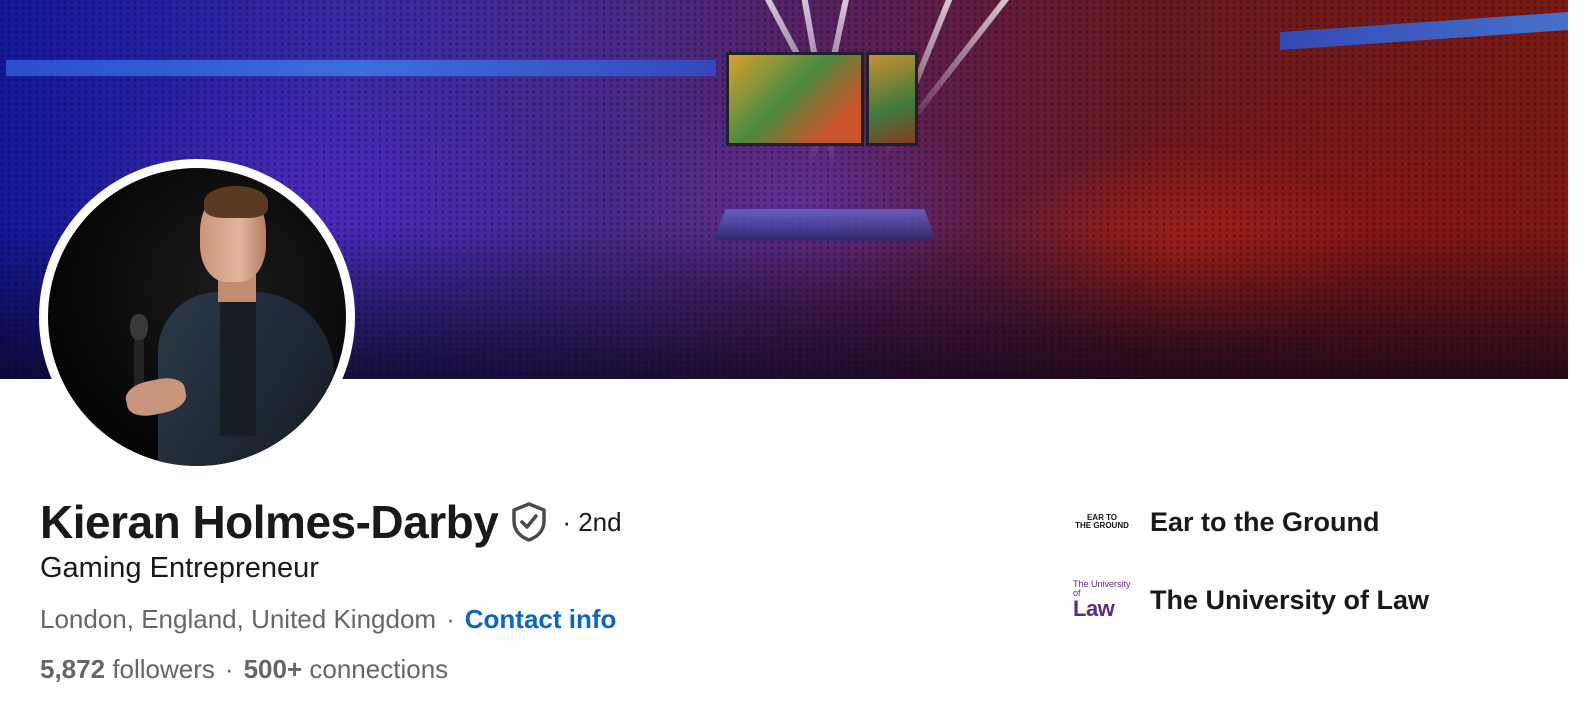 The width and height of the screenshot is (1594, 706). I want to click on name-row: Kieran Holmes-Darby · 2nd, so click(331, 522).